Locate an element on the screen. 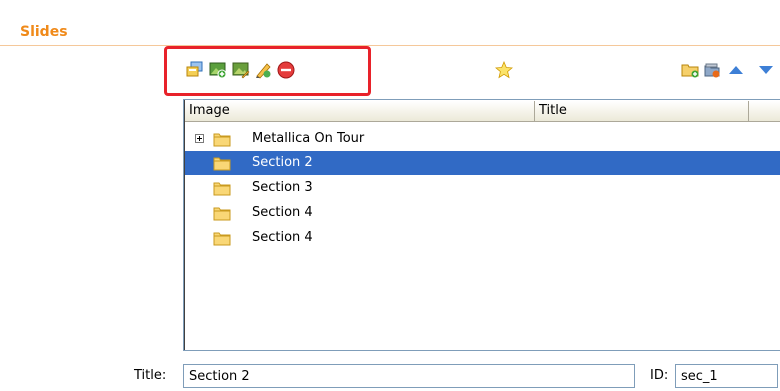  move-up-icon is located at coordinates (736, 70).